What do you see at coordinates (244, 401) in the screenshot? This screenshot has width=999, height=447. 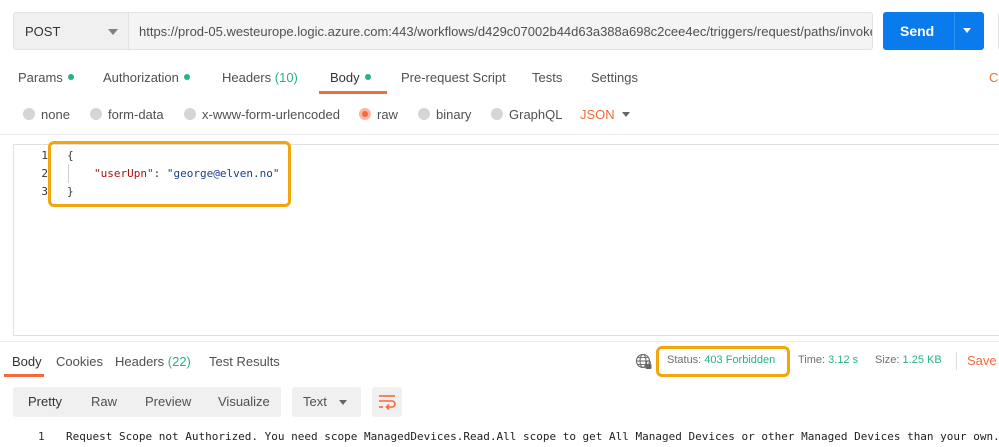 I see `view-mode-visualize: Visualize` at bounding box center [244, 401].